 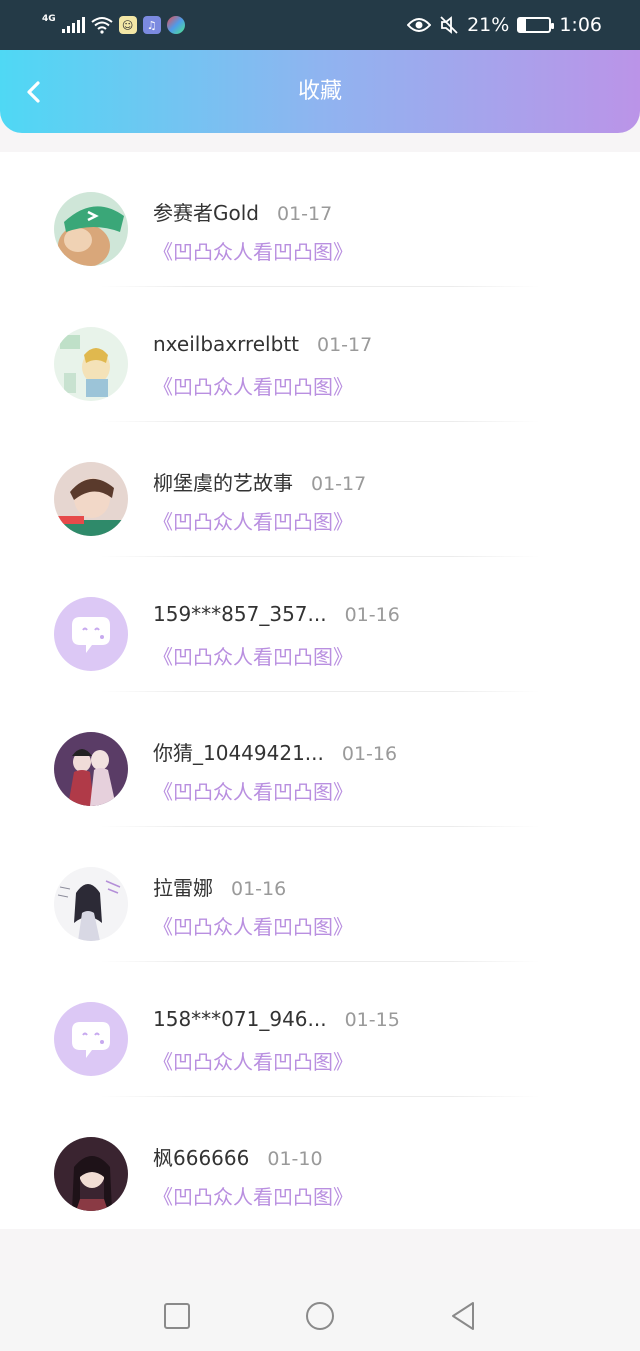 I want to click on username: 柳堡虞的艺故事, so click(x=223, y=481).